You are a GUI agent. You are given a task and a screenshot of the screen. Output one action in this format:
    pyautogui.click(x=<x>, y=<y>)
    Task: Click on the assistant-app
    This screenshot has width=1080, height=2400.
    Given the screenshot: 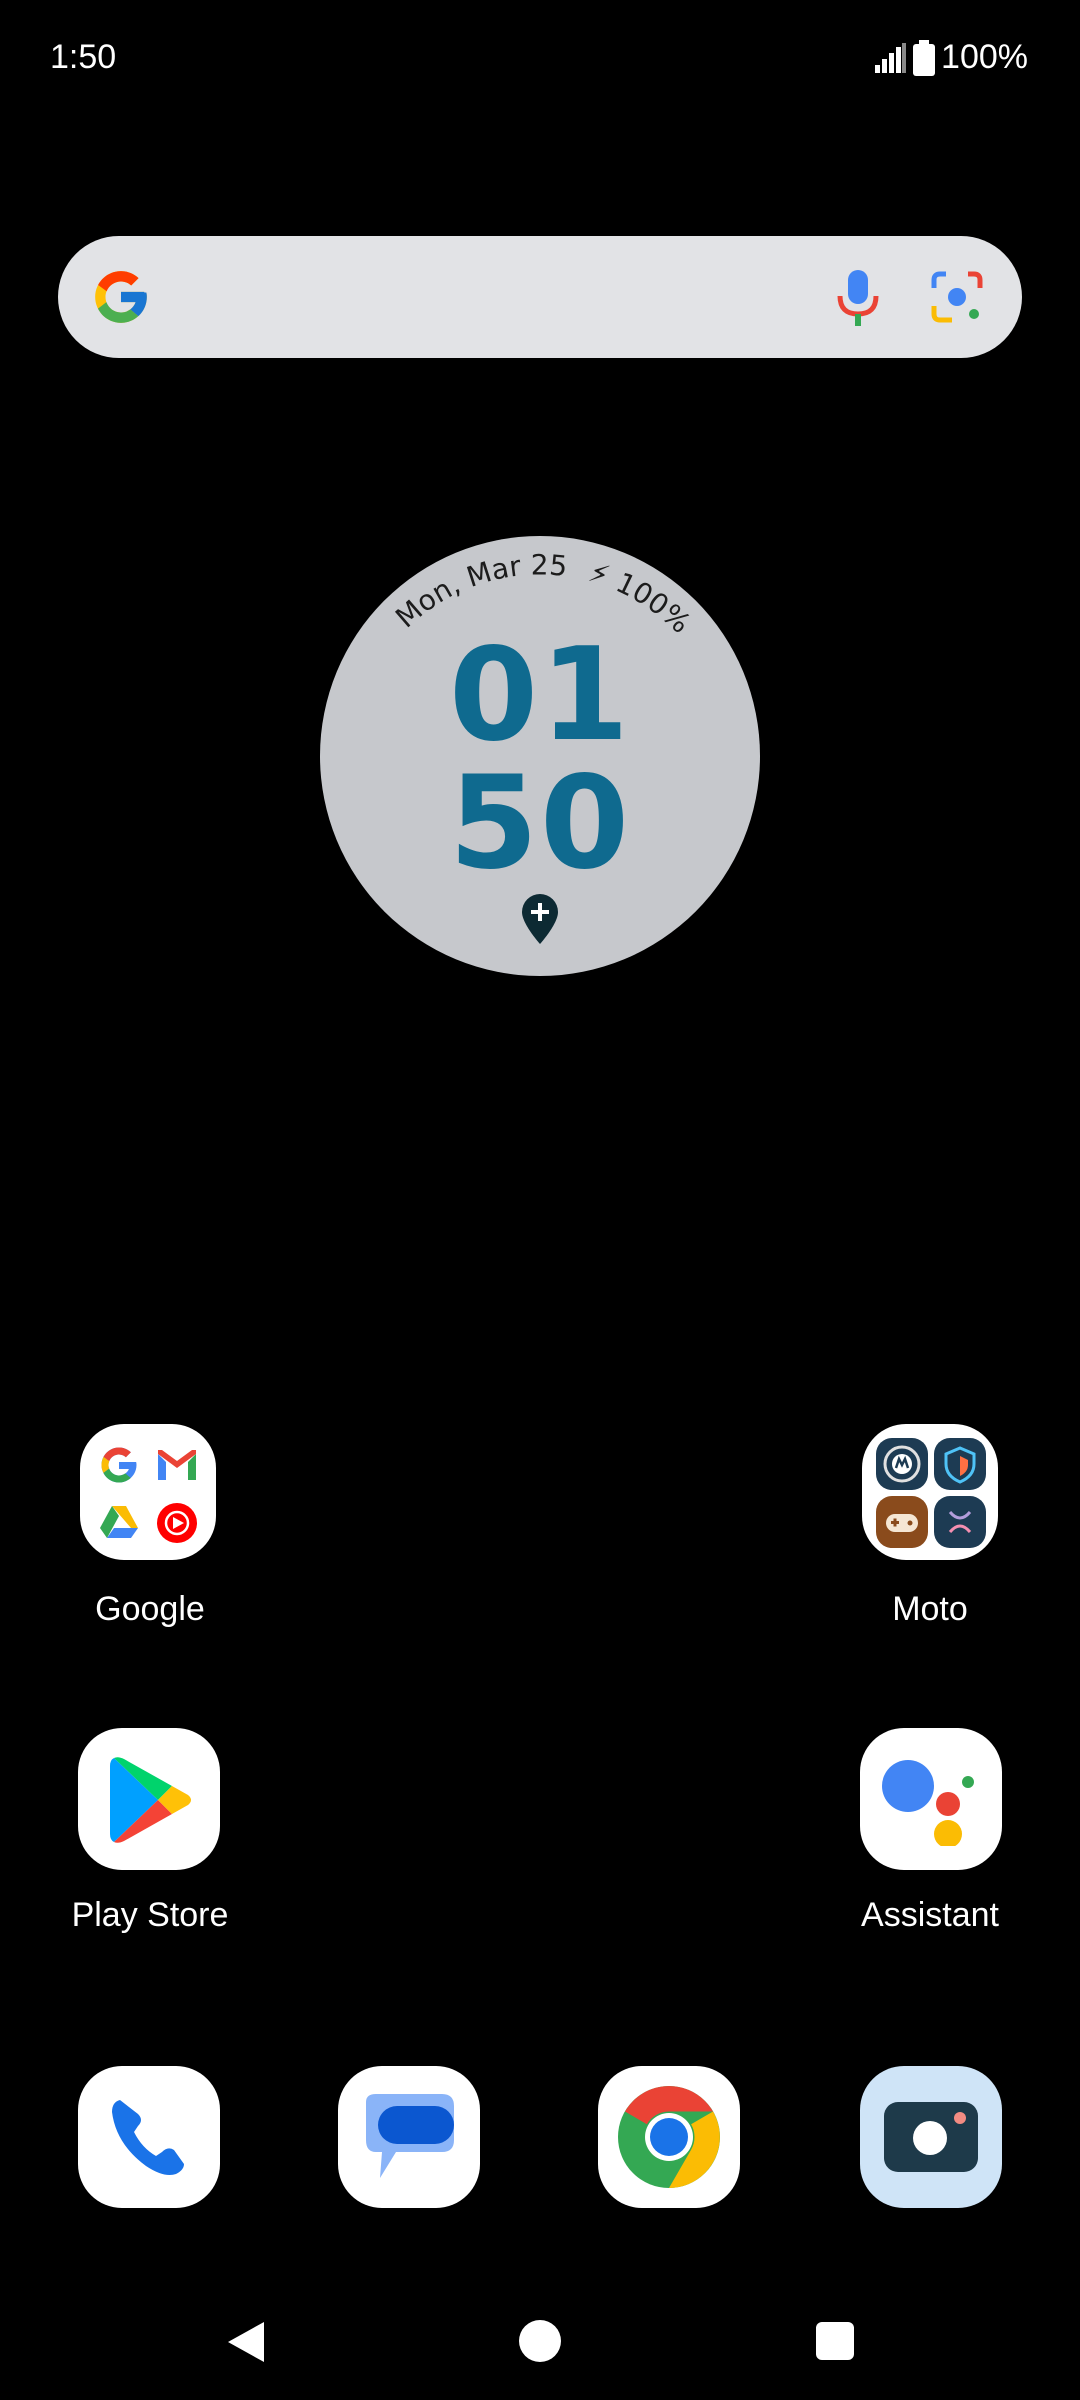 What is the action you would take?
    pyautogui.click(x=931, y=1799)
    